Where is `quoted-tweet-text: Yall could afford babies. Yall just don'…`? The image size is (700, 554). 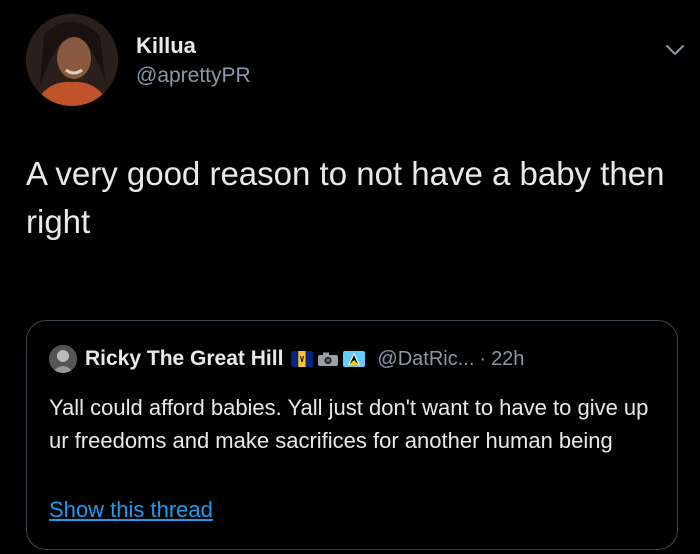 quoted-tweet-text: Yall could afford babies. Yall just don'… is located at coordinates (349, 424).